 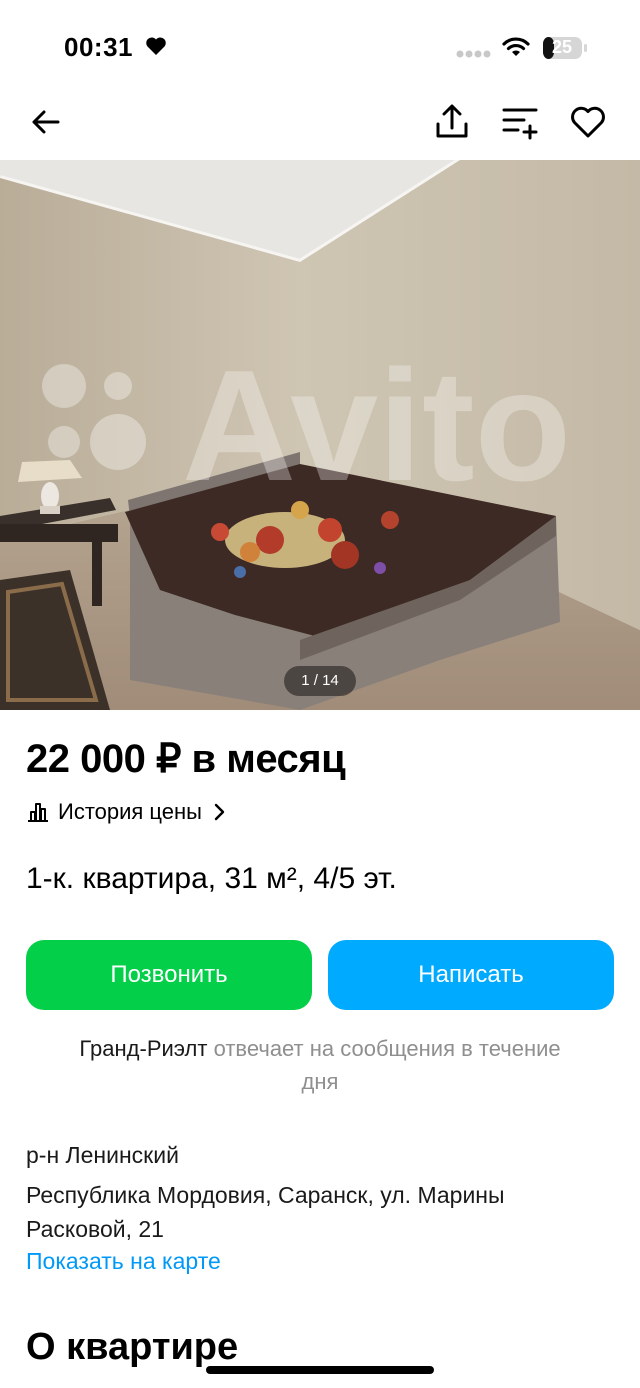 What do you see at coordinates (452, 122) in the screenshot?
I see `share-icon` at bounding box center [452, 122].